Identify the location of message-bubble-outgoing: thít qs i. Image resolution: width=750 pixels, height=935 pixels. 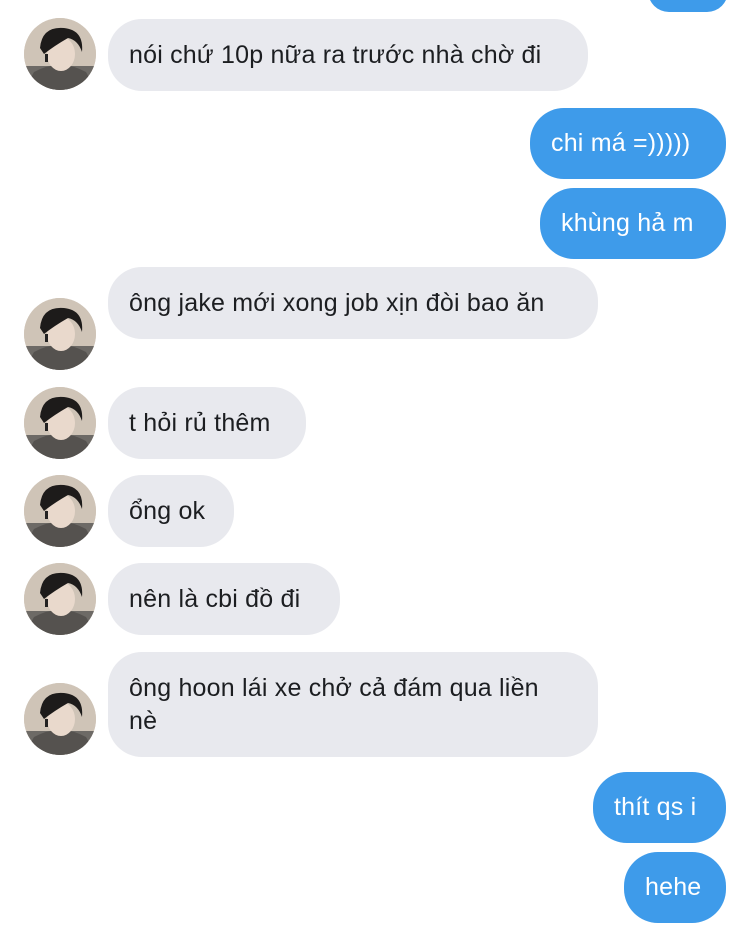
(659, 807).